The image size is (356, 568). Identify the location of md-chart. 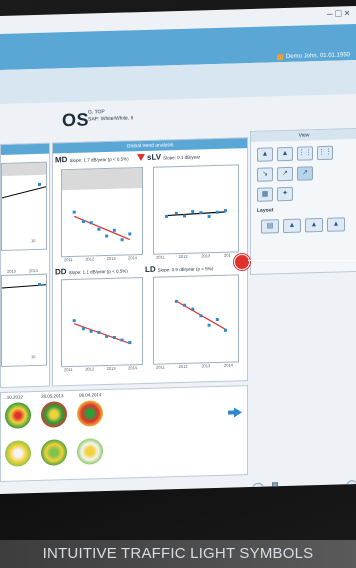
(102, 212).